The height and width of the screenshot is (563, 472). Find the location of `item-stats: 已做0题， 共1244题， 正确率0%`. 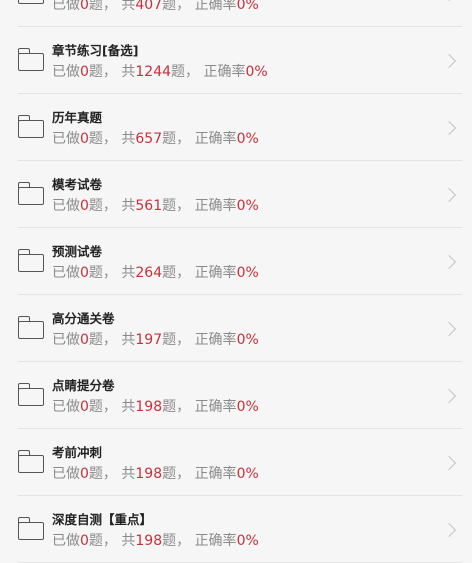

item-stats: 已做0题， 共1244题， 正确率0% is located at coordinates (160, 71).